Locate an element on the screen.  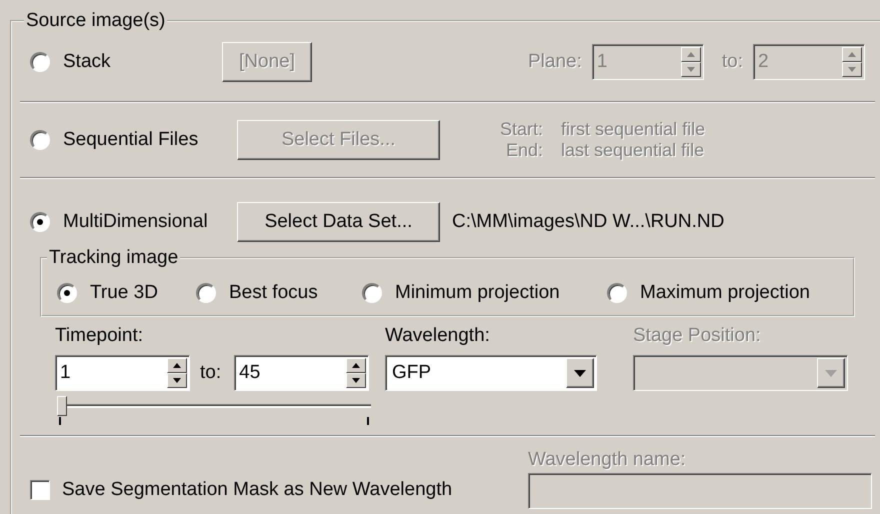
field-label: Timepoint: is located at coordinates (99, 336).